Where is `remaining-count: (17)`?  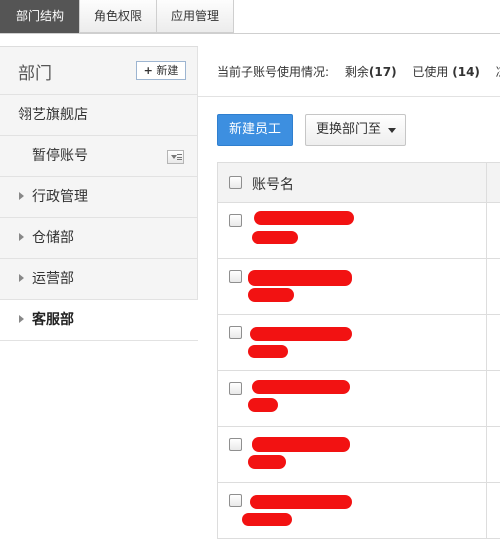 remaining-count: (17) is located at coordinates (382, 72).